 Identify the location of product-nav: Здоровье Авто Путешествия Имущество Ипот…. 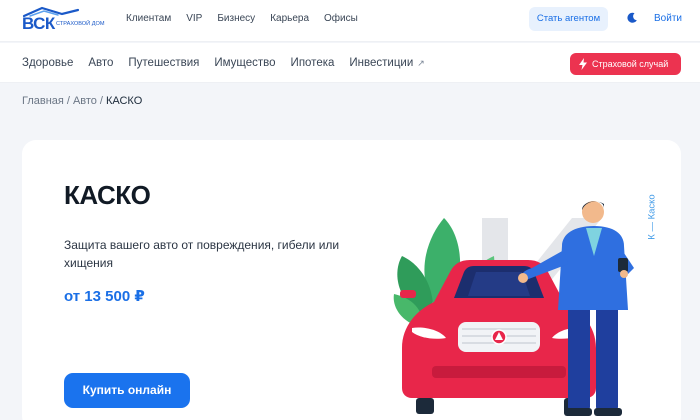
(223, 63).